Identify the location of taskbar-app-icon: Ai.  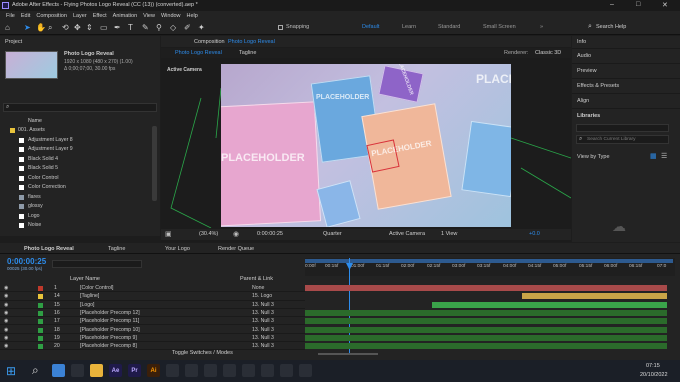
(153, 370).